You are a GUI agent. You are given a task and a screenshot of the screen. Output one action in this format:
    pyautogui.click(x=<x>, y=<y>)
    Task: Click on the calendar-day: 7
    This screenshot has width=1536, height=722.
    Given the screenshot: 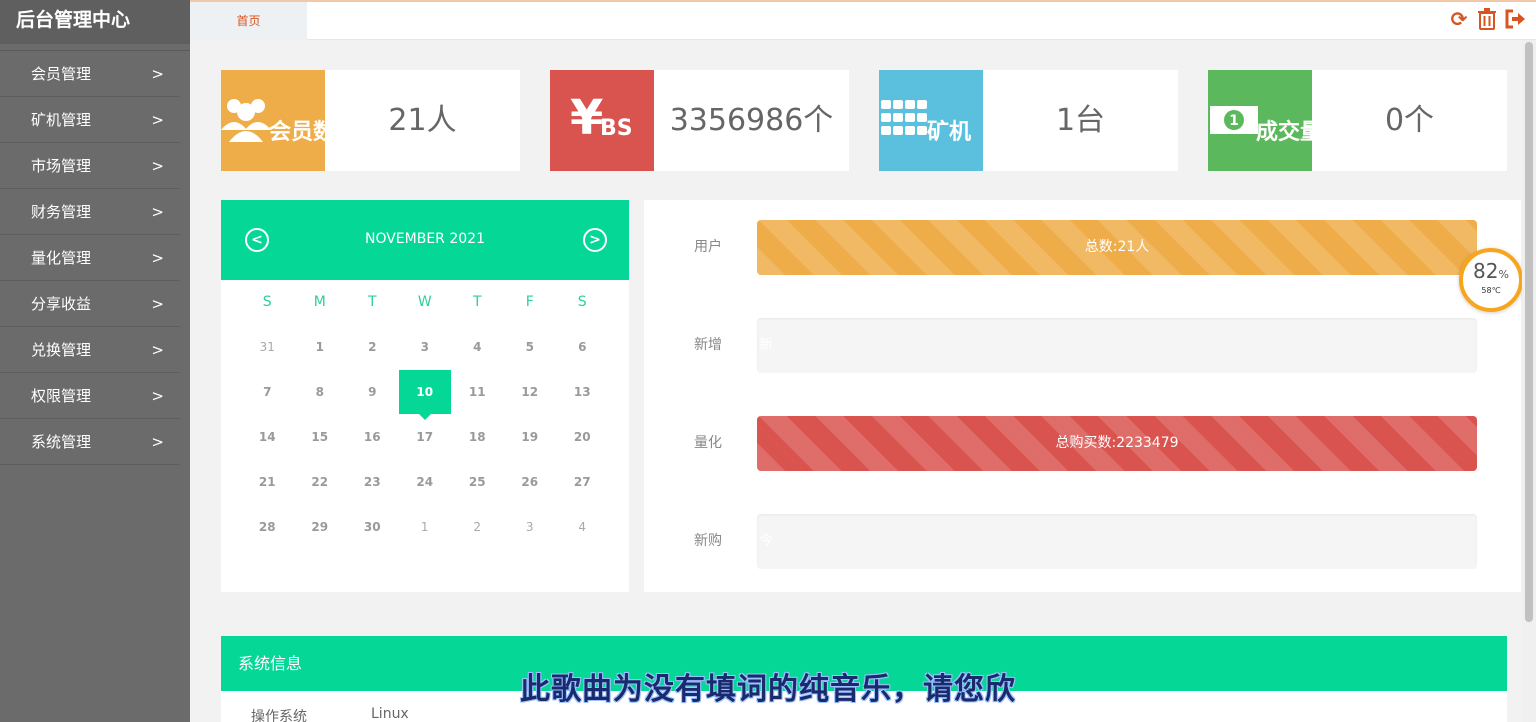 What is the action you would take?
    pyautogui.click(x=267, y=392)
    